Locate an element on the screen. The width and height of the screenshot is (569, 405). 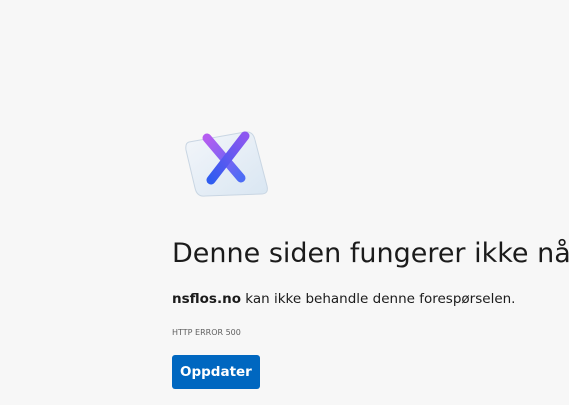
error-message-text: kan ikke behandle denne forespørselen. is located at coordinates (378, 299).